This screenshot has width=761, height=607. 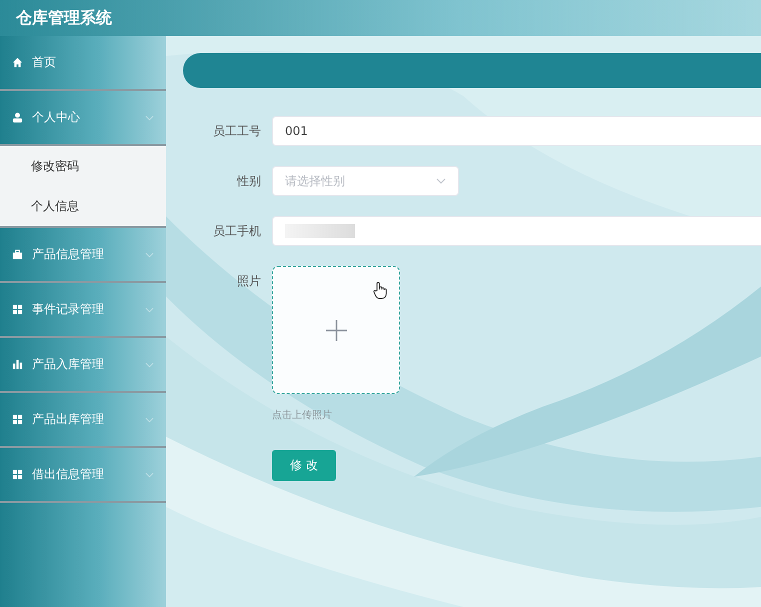 What do you see at coordinates (68, 309) in the screenshot?
I see `menu-label: 事件记录管理` at bounding box center [68, 309].